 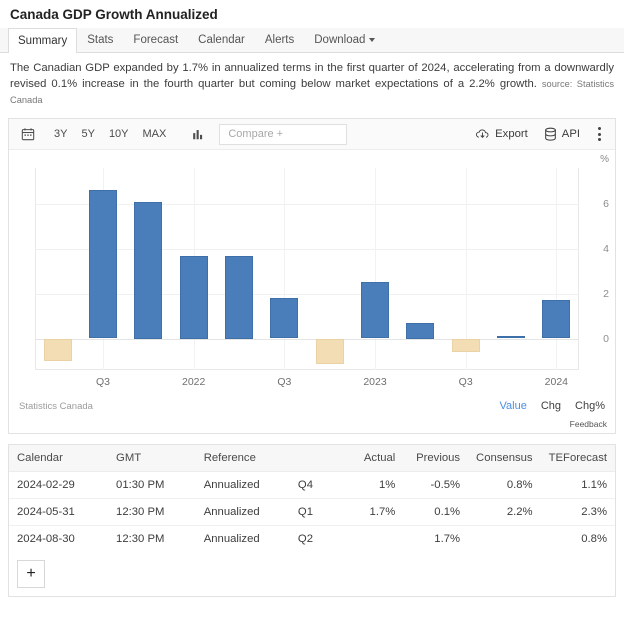 What do you see at coordinates (344, 39) in the screenshot?
I see `tab-download: Download` at bounding box center [344, 39].